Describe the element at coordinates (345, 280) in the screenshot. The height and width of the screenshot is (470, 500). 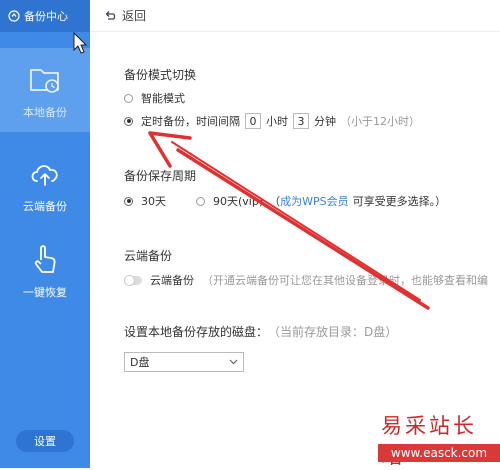
I see `cloud-backup-desc: （开通云端备份可让您在其他设备登录时，也能够查看和编` at that location.